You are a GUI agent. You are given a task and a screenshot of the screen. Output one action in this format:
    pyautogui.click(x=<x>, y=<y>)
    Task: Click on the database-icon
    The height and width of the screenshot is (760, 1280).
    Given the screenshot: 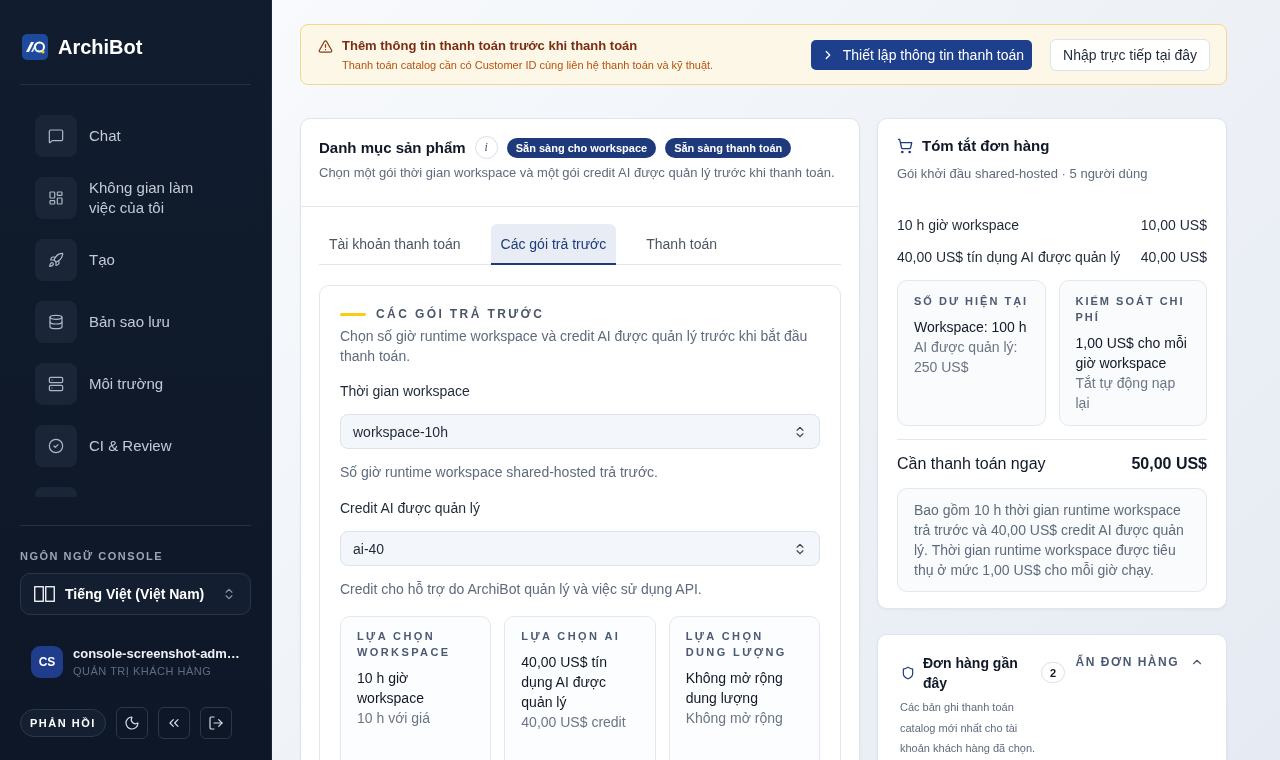 What is the action you would take?
    pyautogui.click(x=56, y=322)
    